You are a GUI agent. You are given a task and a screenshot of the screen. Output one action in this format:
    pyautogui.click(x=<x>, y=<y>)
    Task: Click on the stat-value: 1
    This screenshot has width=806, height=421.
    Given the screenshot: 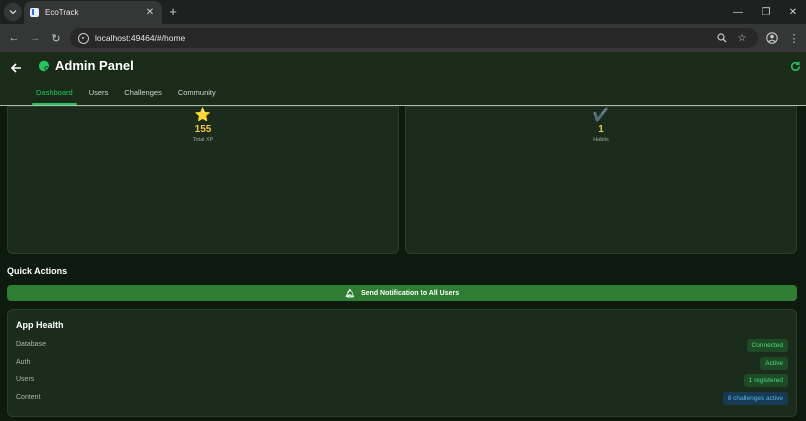 What is the action you would take?
    pyautogui.click(x=601, y=129)
    